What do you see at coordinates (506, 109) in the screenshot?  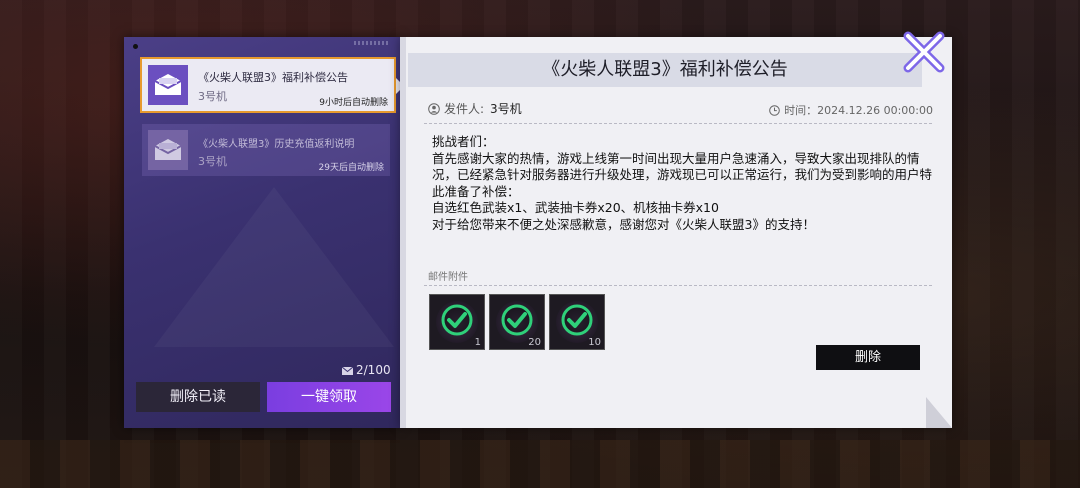 I see `sender-value: 3号机` at bounding box center [506, 109].